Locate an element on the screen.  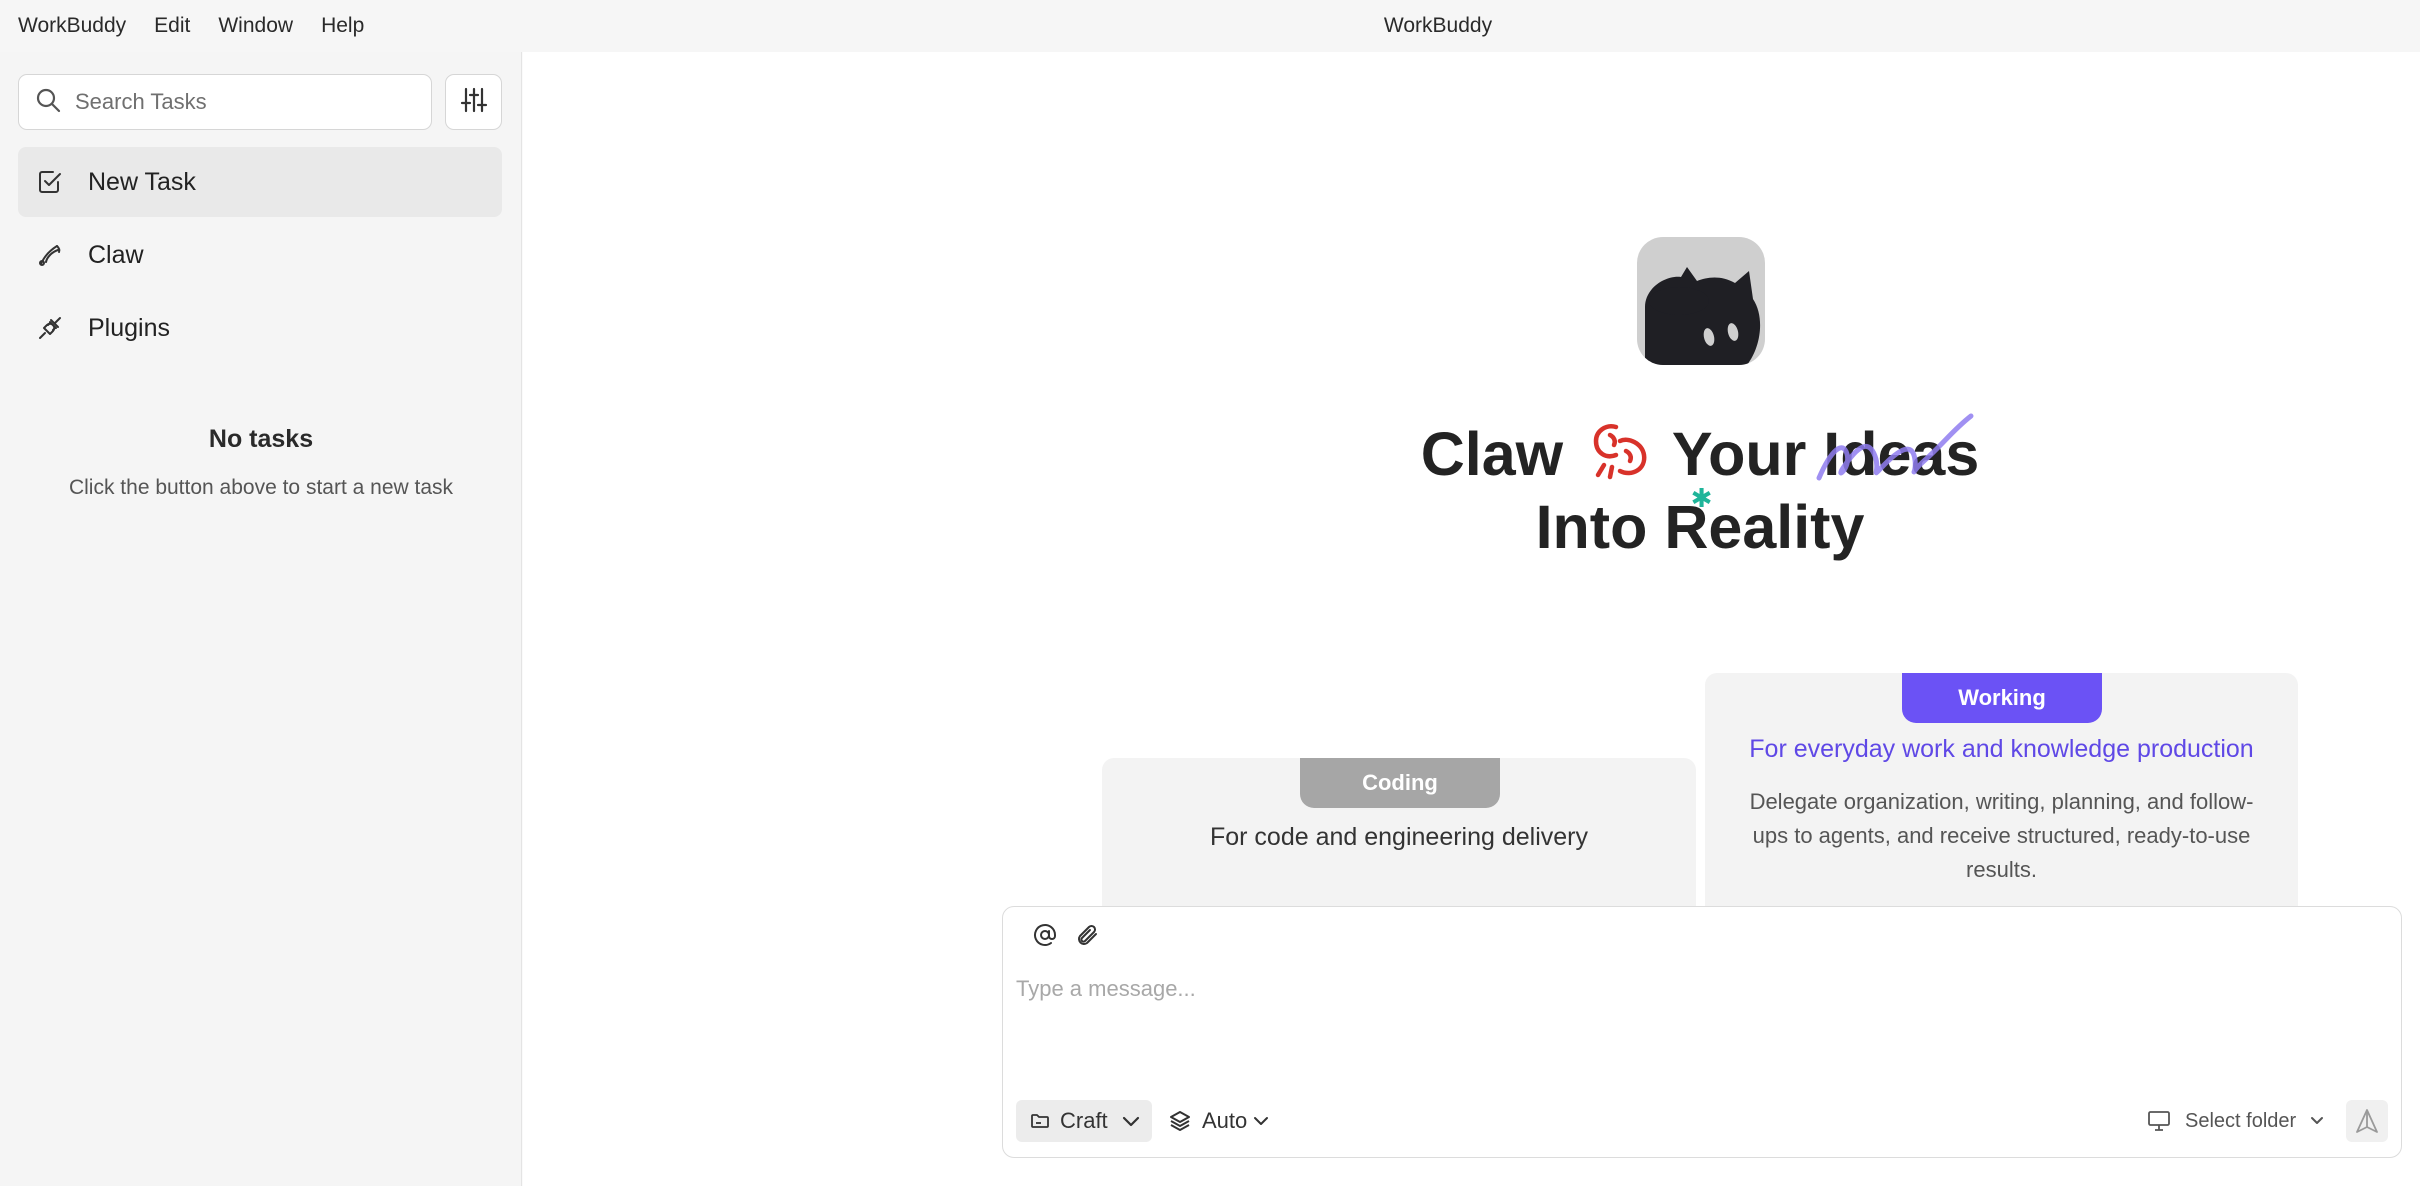
coding-tab: Coding is located at coordinates (1400, 783).